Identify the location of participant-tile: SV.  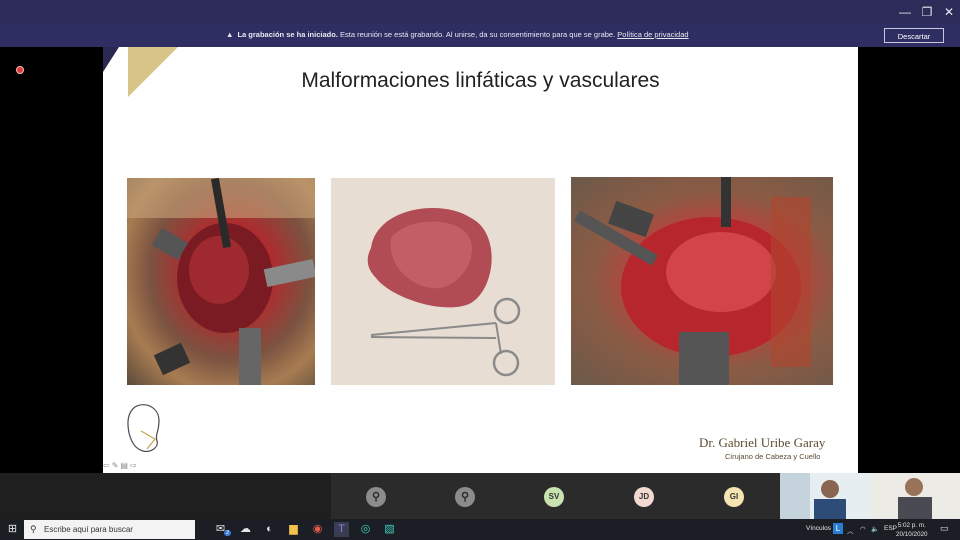
(553, 496).